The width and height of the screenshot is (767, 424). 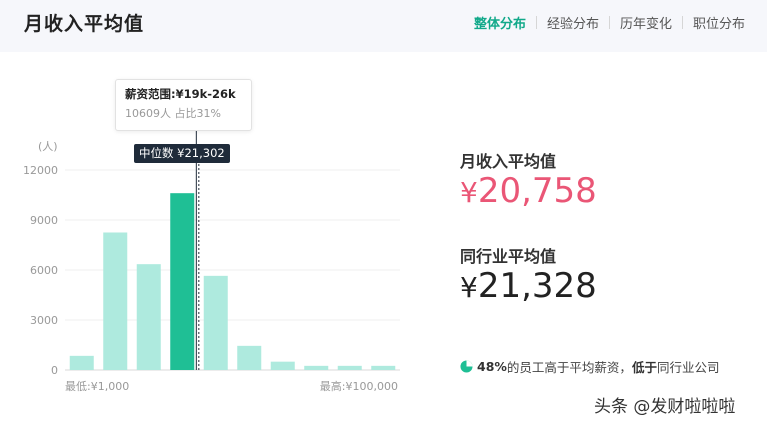 I want to click on x-axis-max-label: 最高:¥100,000, so click(x=359, y=386).